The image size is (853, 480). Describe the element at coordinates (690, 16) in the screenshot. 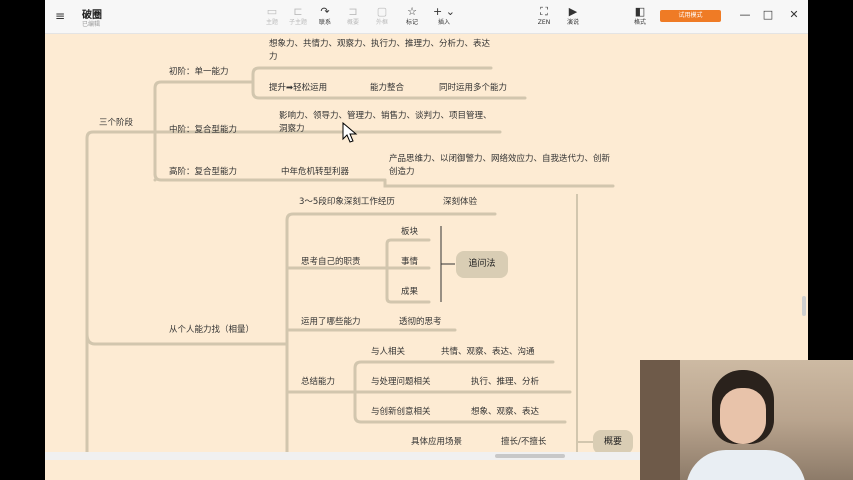

I see `trial-mode-button: 试用模式` at that location.